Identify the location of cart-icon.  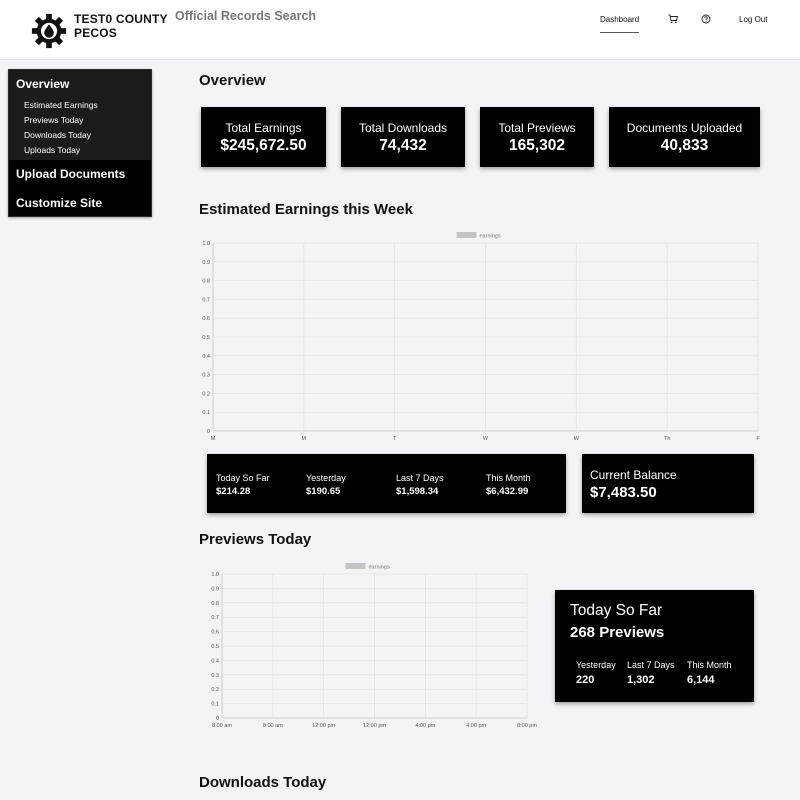
(673, 19).